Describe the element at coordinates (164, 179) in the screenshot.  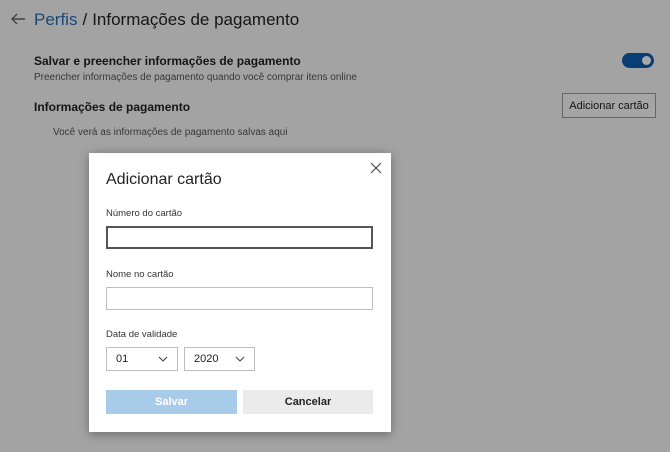
I see `dialog-title: Adicionar cartão` at that location.